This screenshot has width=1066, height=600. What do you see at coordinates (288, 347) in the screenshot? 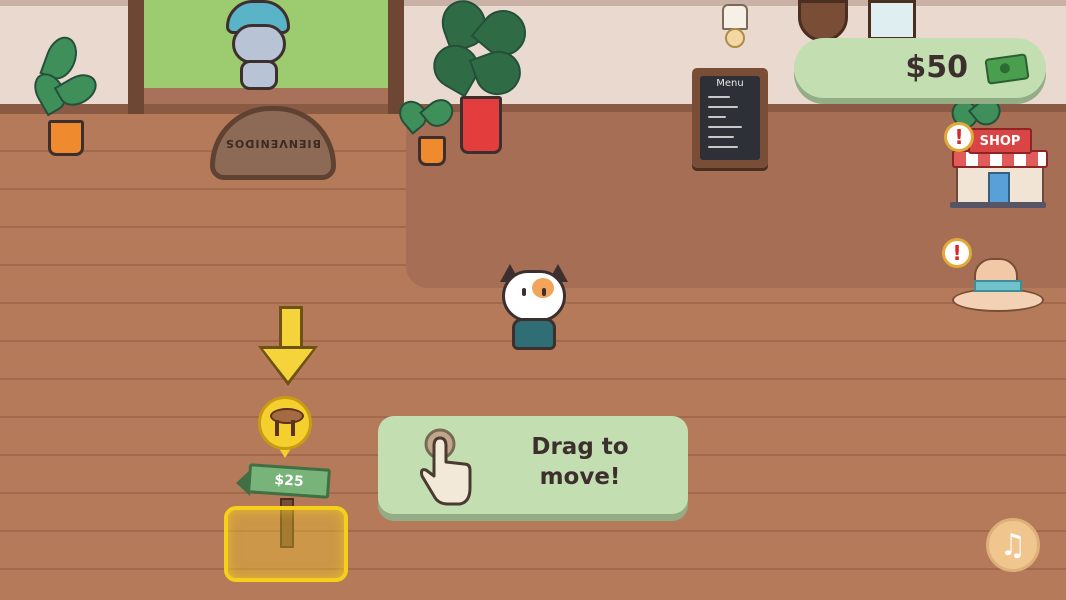
I see `down-arrow-icon` at bounding box center [288, 347].